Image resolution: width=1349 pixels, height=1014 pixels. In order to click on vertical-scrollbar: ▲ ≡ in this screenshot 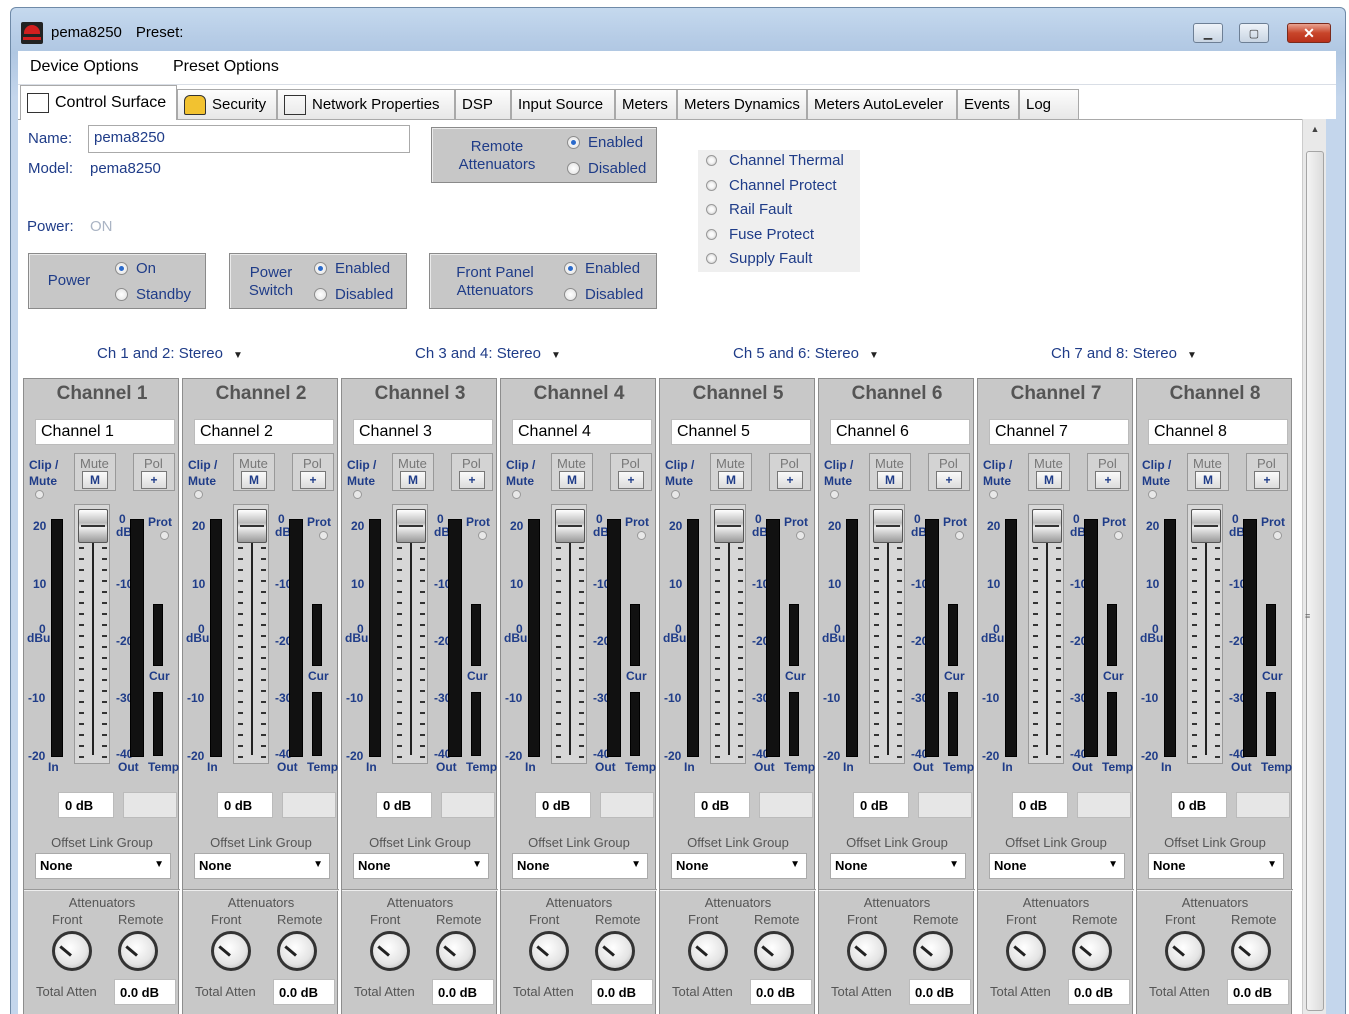, I will do `click(1314, 566)`.